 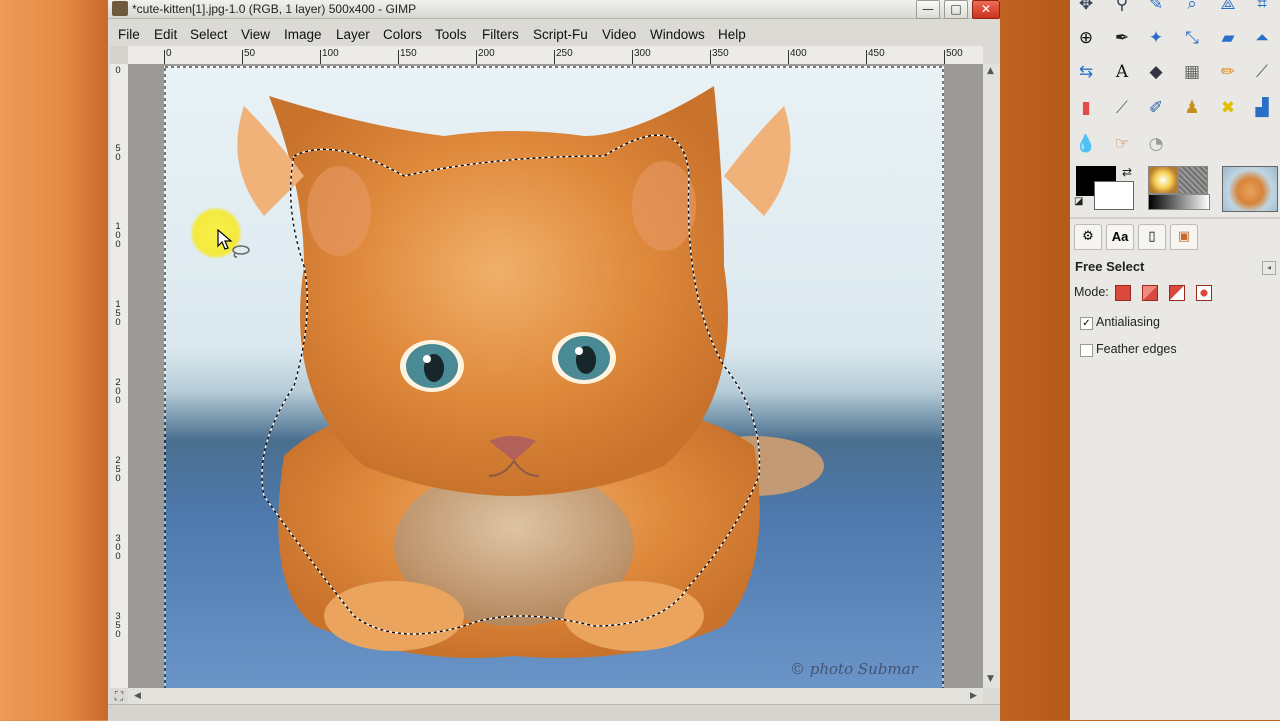 What do you see at coordinates (1123, 293) in the screenshot?
I see `mode-replace-button` at bounding box center [1123, 293].